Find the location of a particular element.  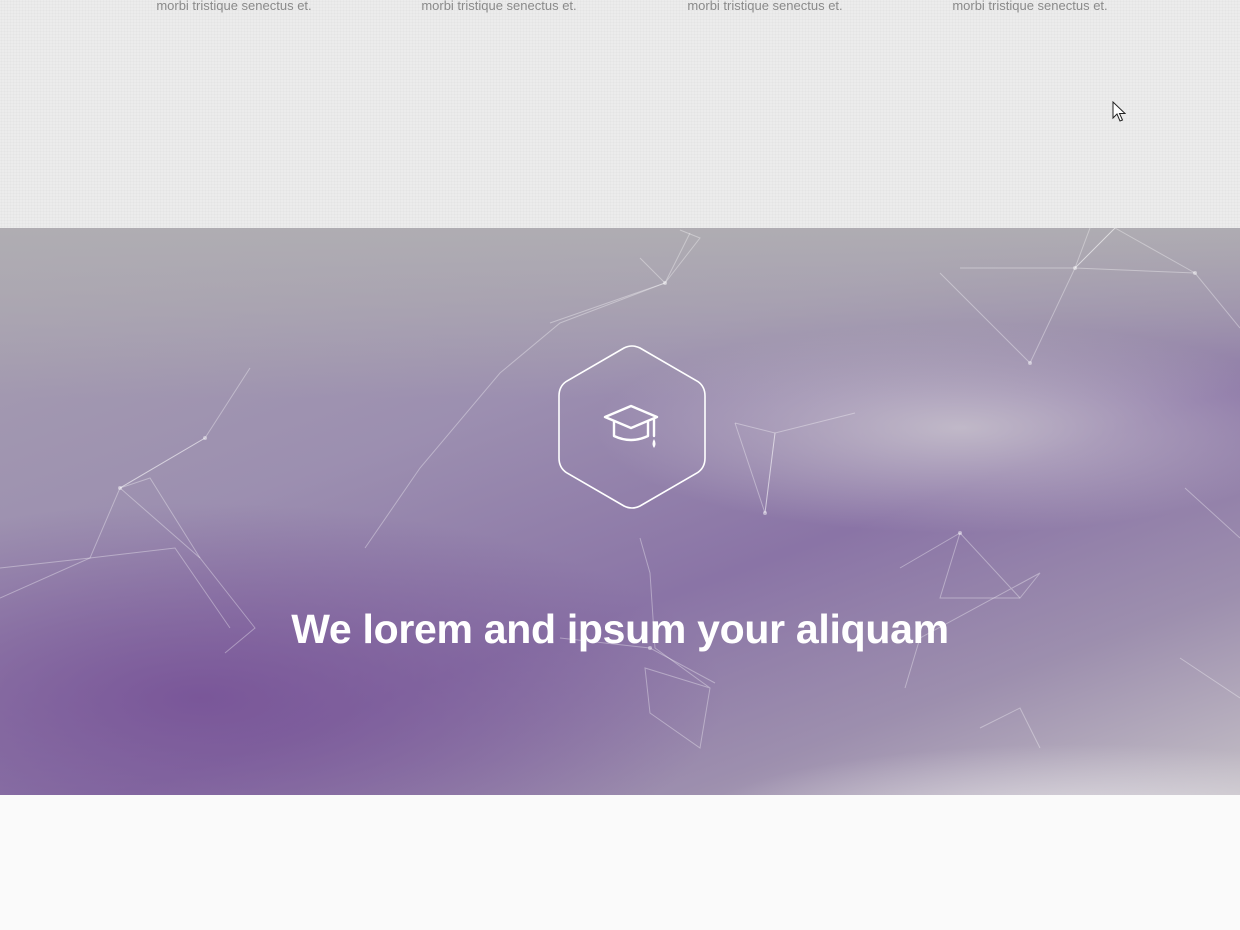

hero-title: We lorem and ipsum your aliquam is located at coordinates (620, 629).